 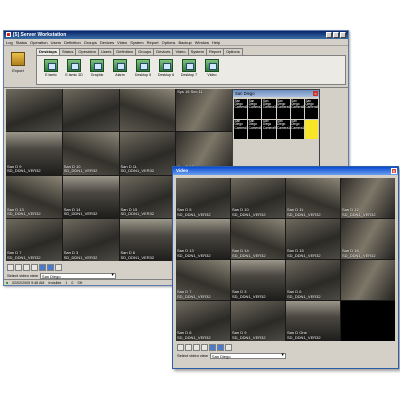 I want to click on menu-system: System, so click(x=136, y=42).